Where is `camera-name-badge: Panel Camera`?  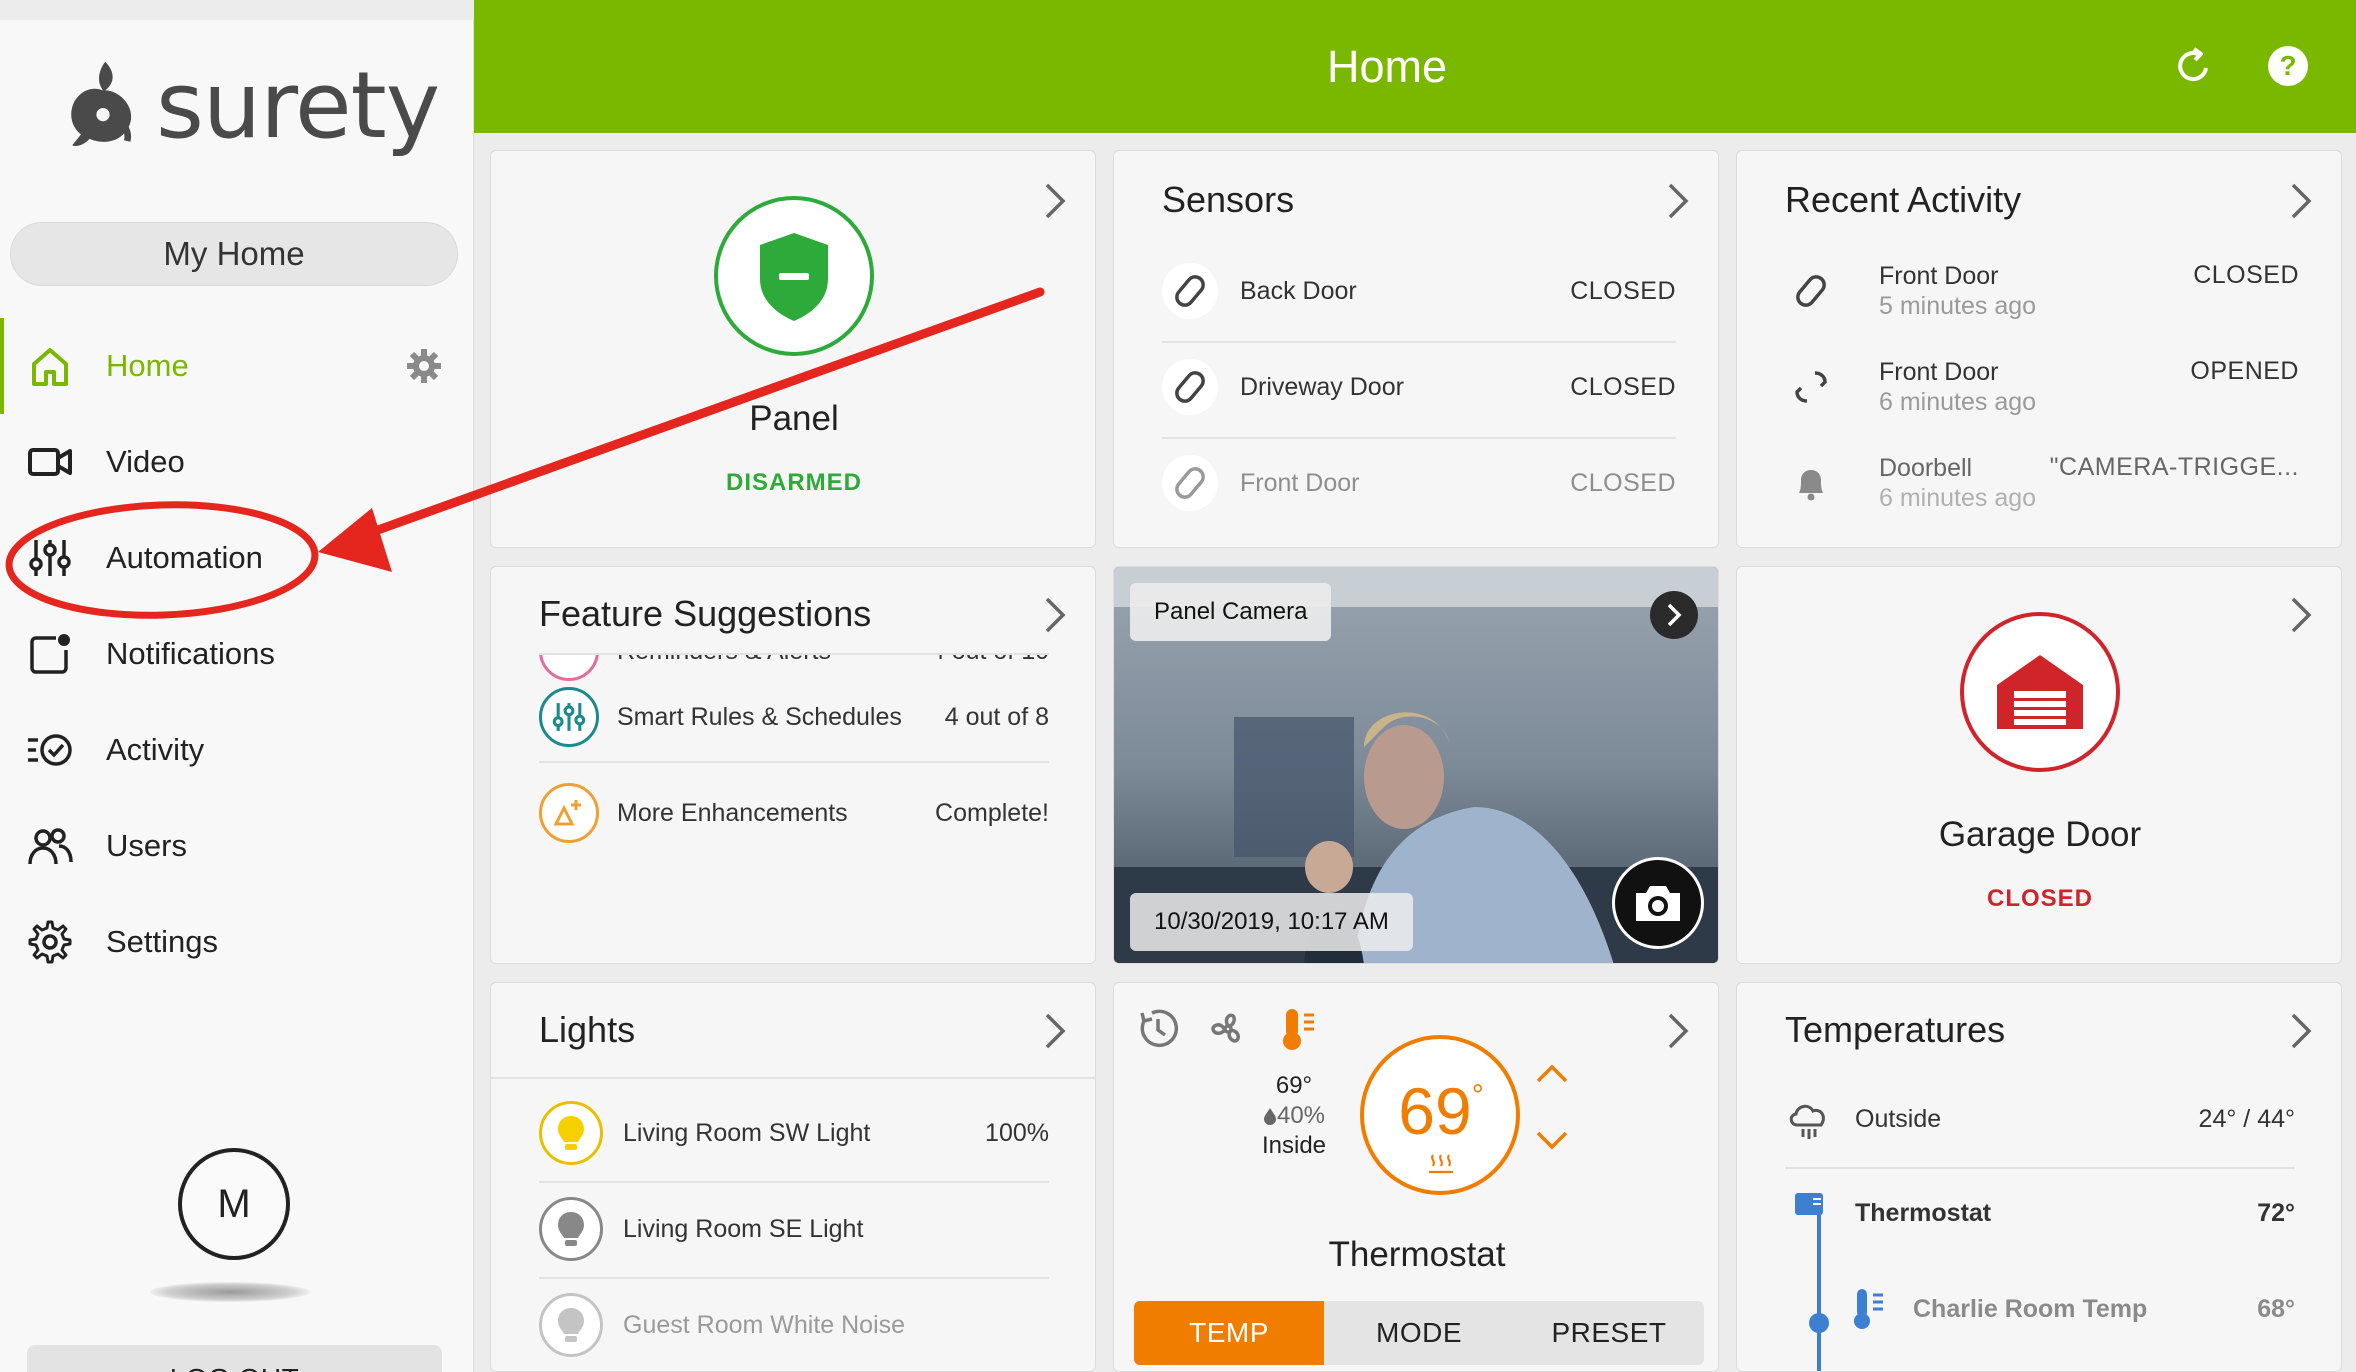
camera-name-badge: Panel Camera is located at coordinates (1231, 612).